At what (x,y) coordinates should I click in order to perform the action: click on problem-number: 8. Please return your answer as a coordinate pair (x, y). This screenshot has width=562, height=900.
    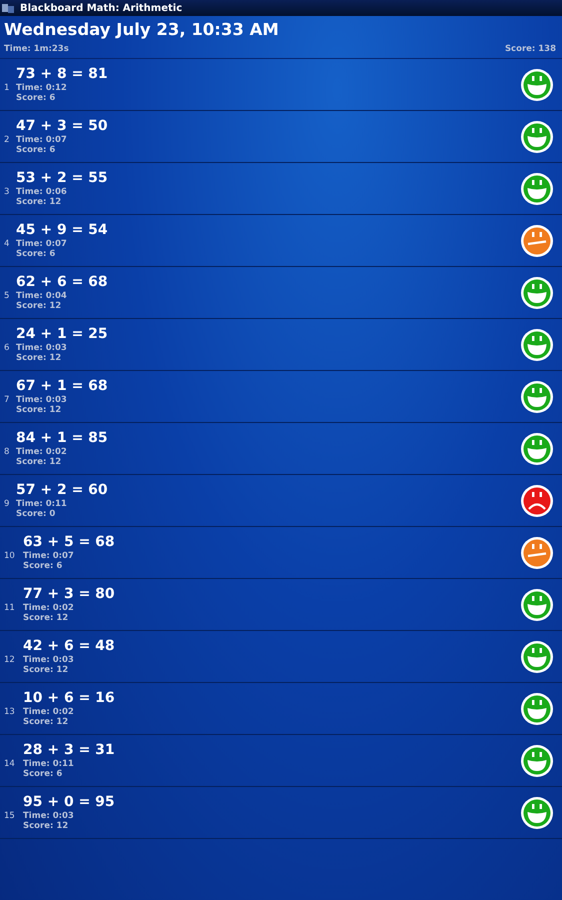
    Looking at the image, I should click on (7, 451).